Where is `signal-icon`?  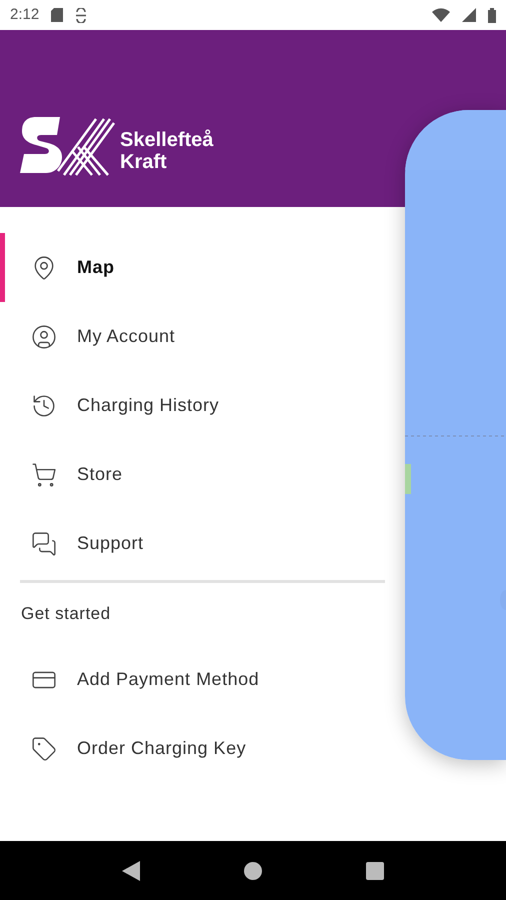
signal-icon is located at coordinates (469, 15).